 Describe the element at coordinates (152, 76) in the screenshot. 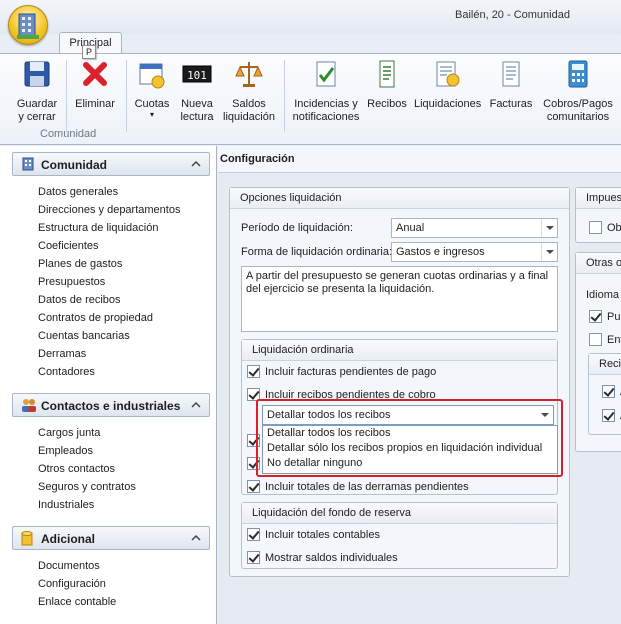

I see `calendar-coins-icon` at that location.